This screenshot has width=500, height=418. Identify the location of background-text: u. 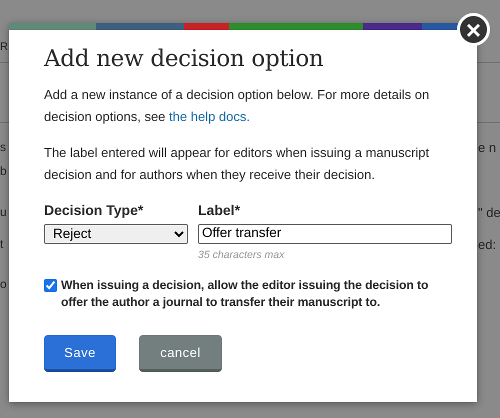
(3, 212).